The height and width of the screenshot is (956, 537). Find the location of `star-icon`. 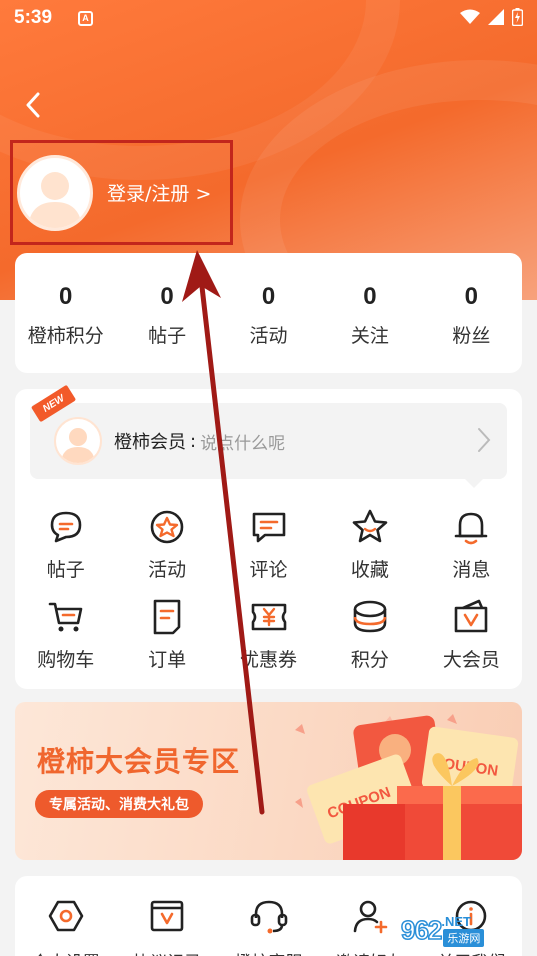

star-icon is located at coordinates (370, 526).